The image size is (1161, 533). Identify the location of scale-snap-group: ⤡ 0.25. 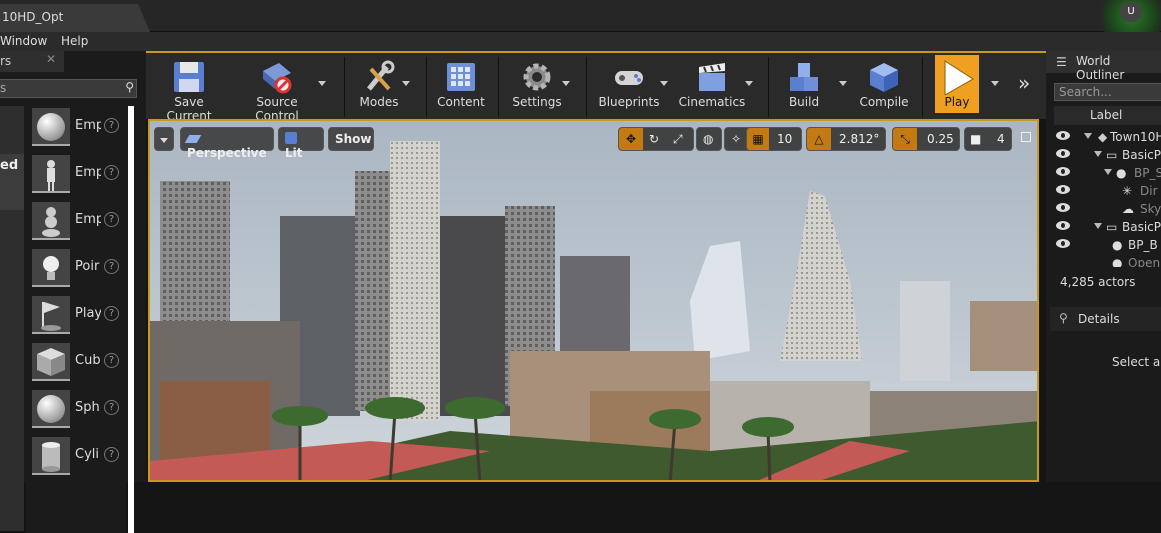
(926, 139).